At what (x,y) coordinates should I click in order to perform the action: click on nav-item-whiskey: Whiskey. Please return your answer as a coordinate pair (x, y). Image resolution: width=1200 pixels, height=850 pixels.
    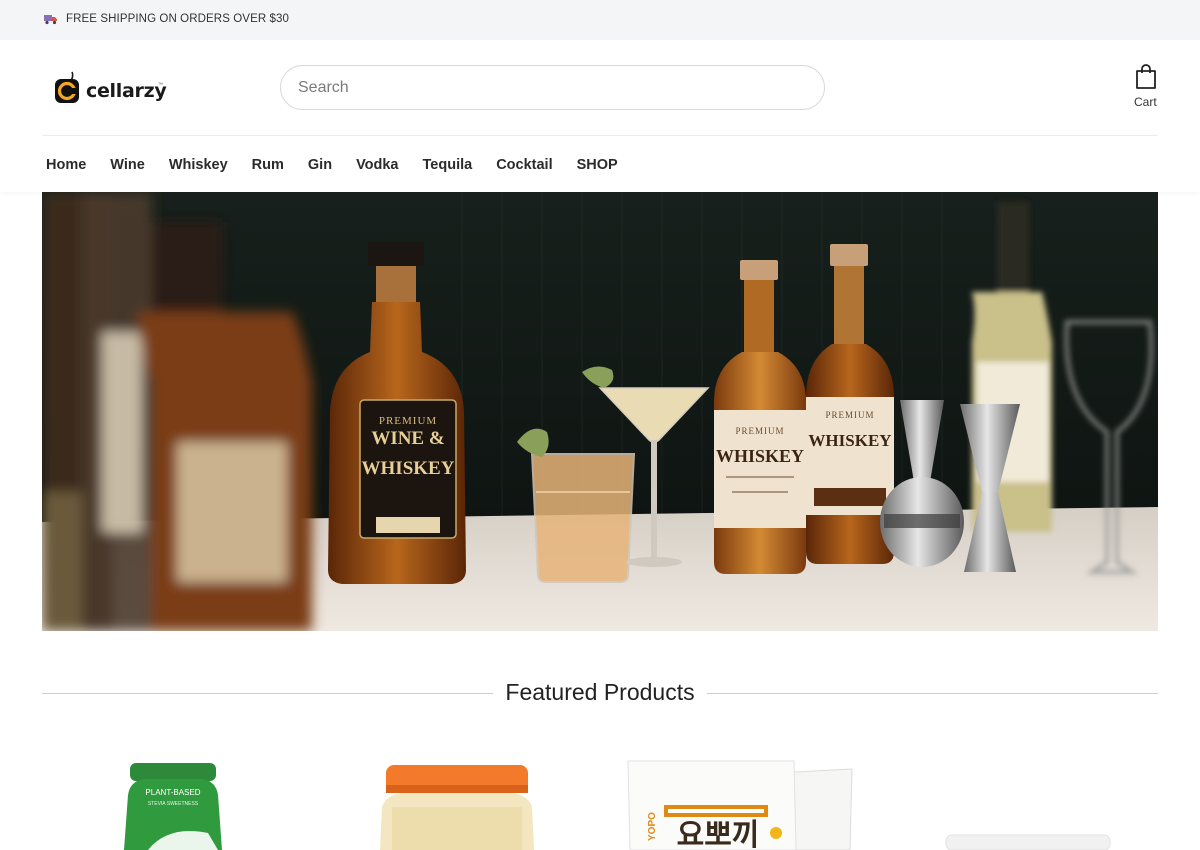
    Looking at the image, I should click on (198, 167).